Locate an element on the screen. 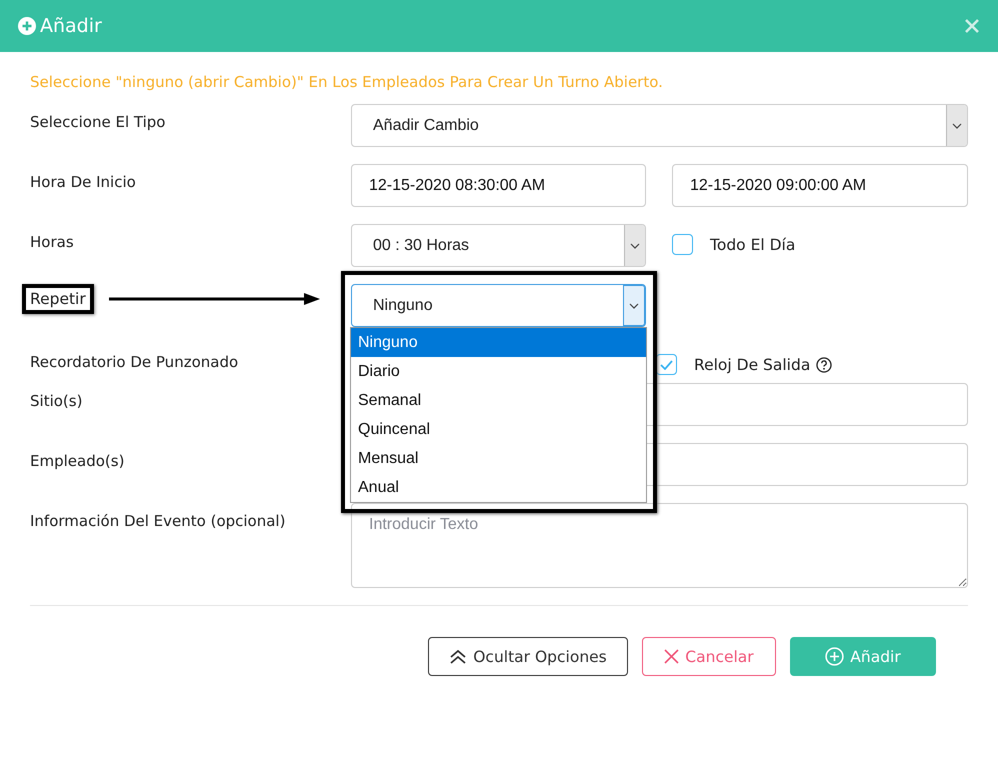  checkmark-icon is located at coordinates (666, 365).